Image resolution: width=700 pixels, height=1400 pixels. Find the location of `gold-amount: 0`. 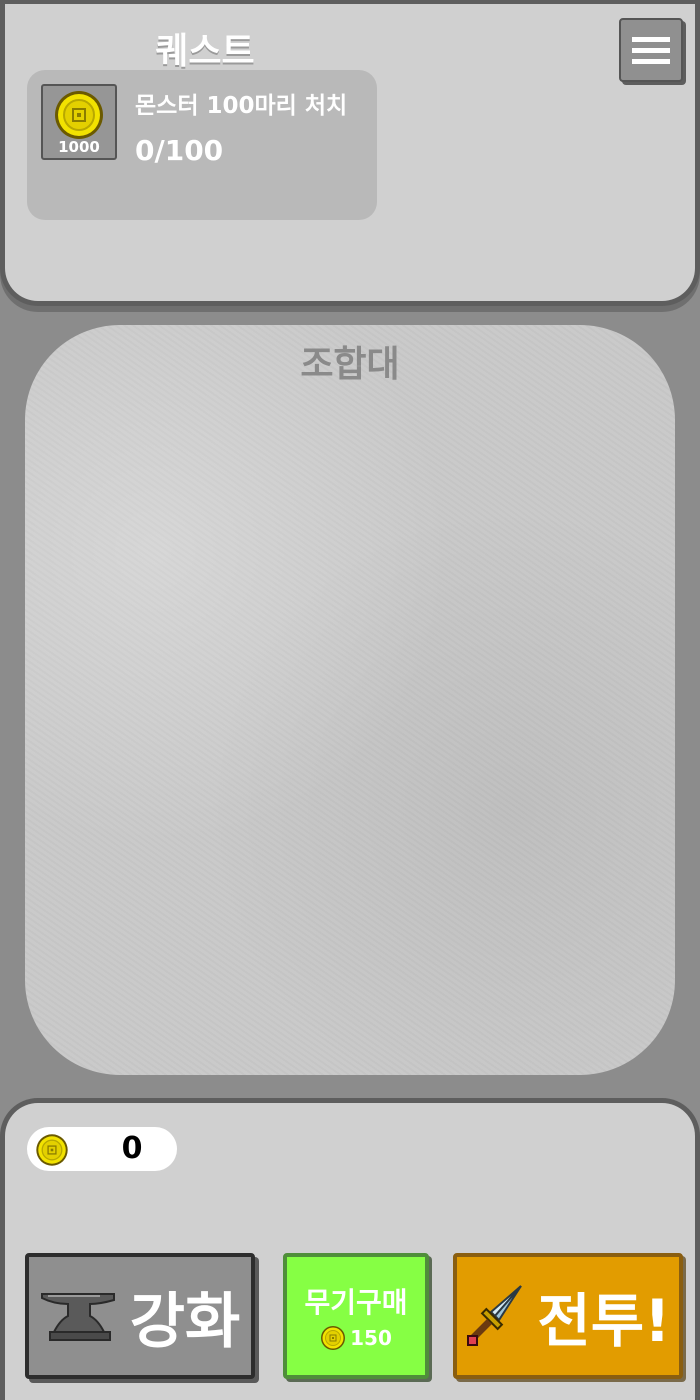

gold-amount: 0 is located at coordinates (132, 1148).